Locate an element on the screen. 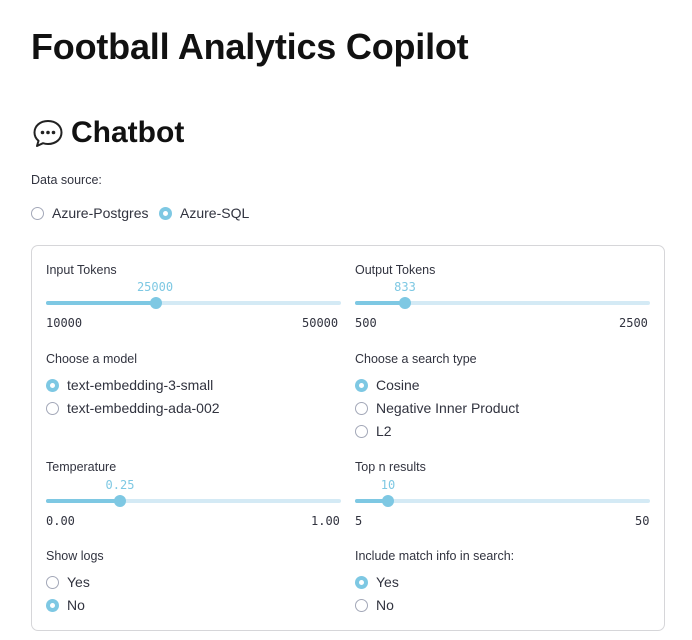 The width and height of the screenshot is (692, 640). input-tokens-min: 10000 is located at coordinates (64, 323).